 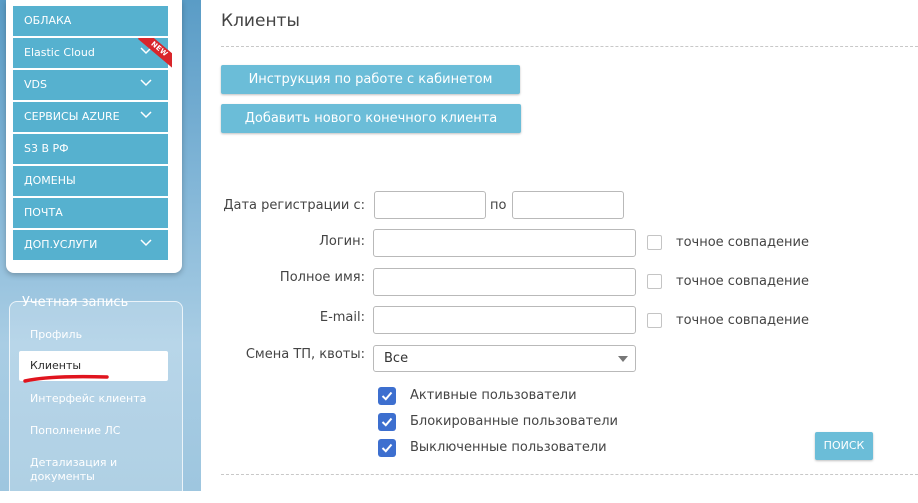 I want to click on active-users-label: Активные пользователи, so click(x=493, y=395).